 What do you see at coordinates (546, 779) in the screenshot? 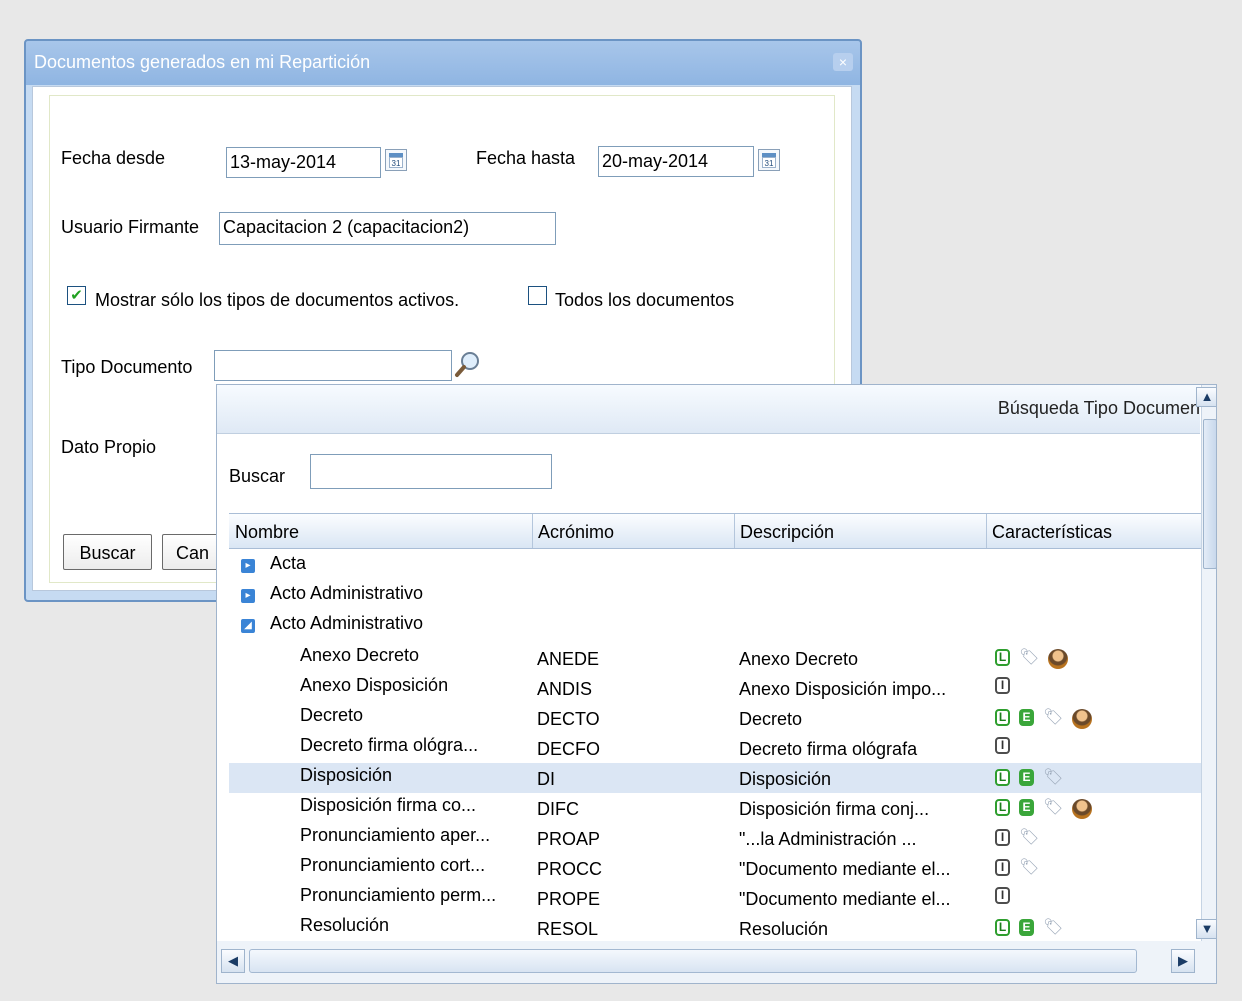
I see `cell-acronimo: DI` at bounding box center [546, 779].